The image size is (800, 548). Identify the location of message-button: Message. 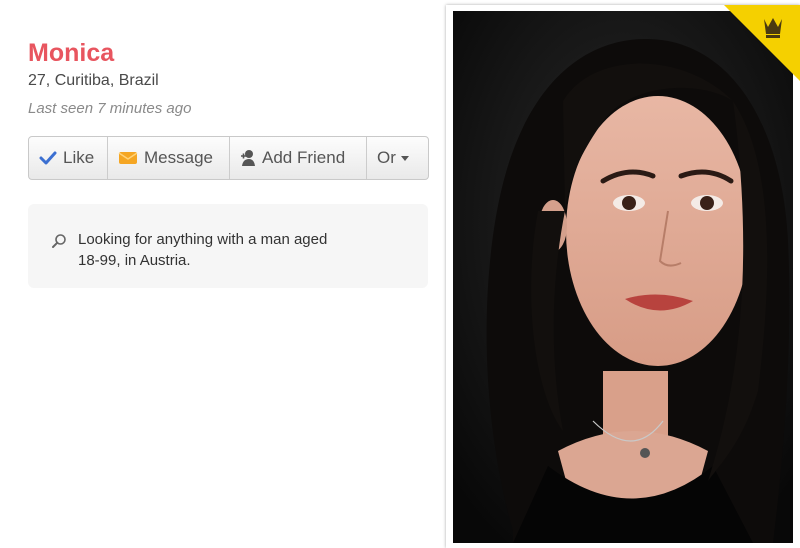
(169, 158).